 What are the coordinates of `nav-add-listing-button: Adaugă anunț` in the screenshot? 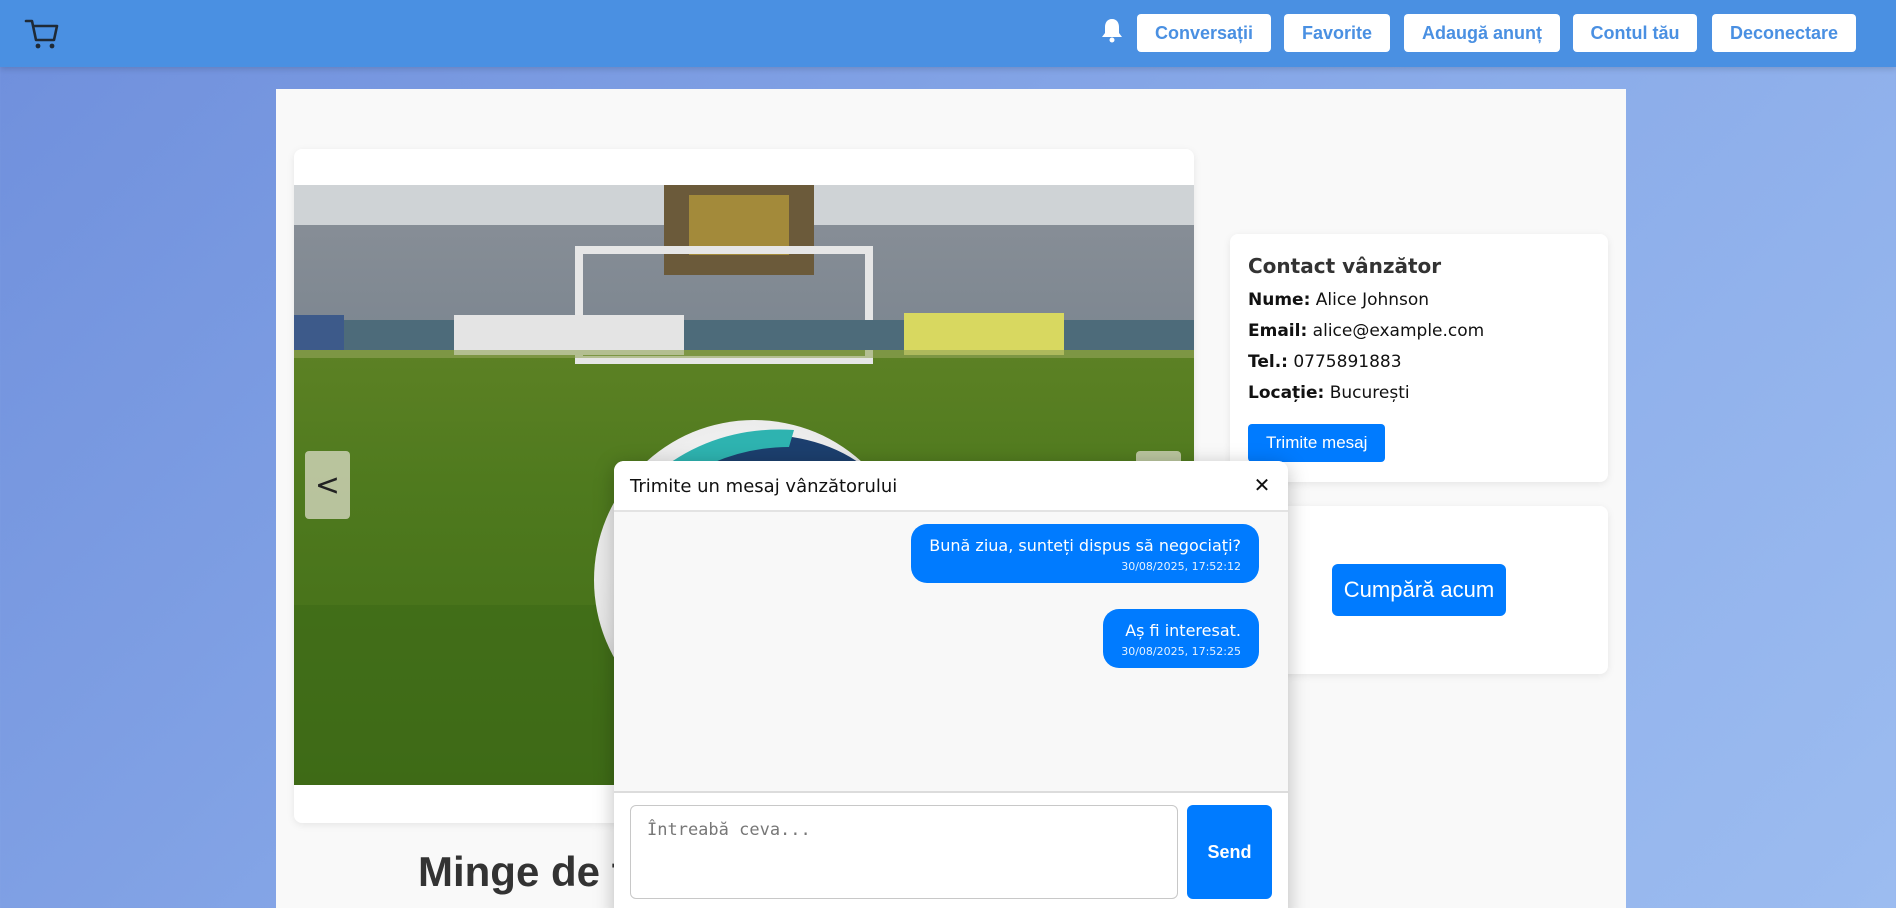 It's located at (1482, 33).